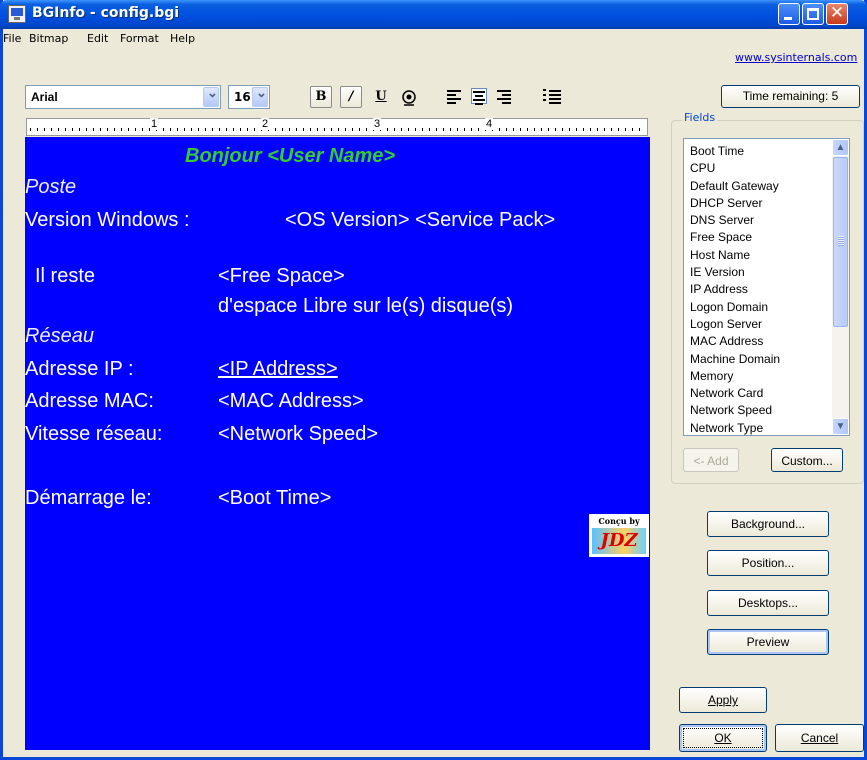  I want to click on boot-value: <Boot Time>, so click(275, 498).